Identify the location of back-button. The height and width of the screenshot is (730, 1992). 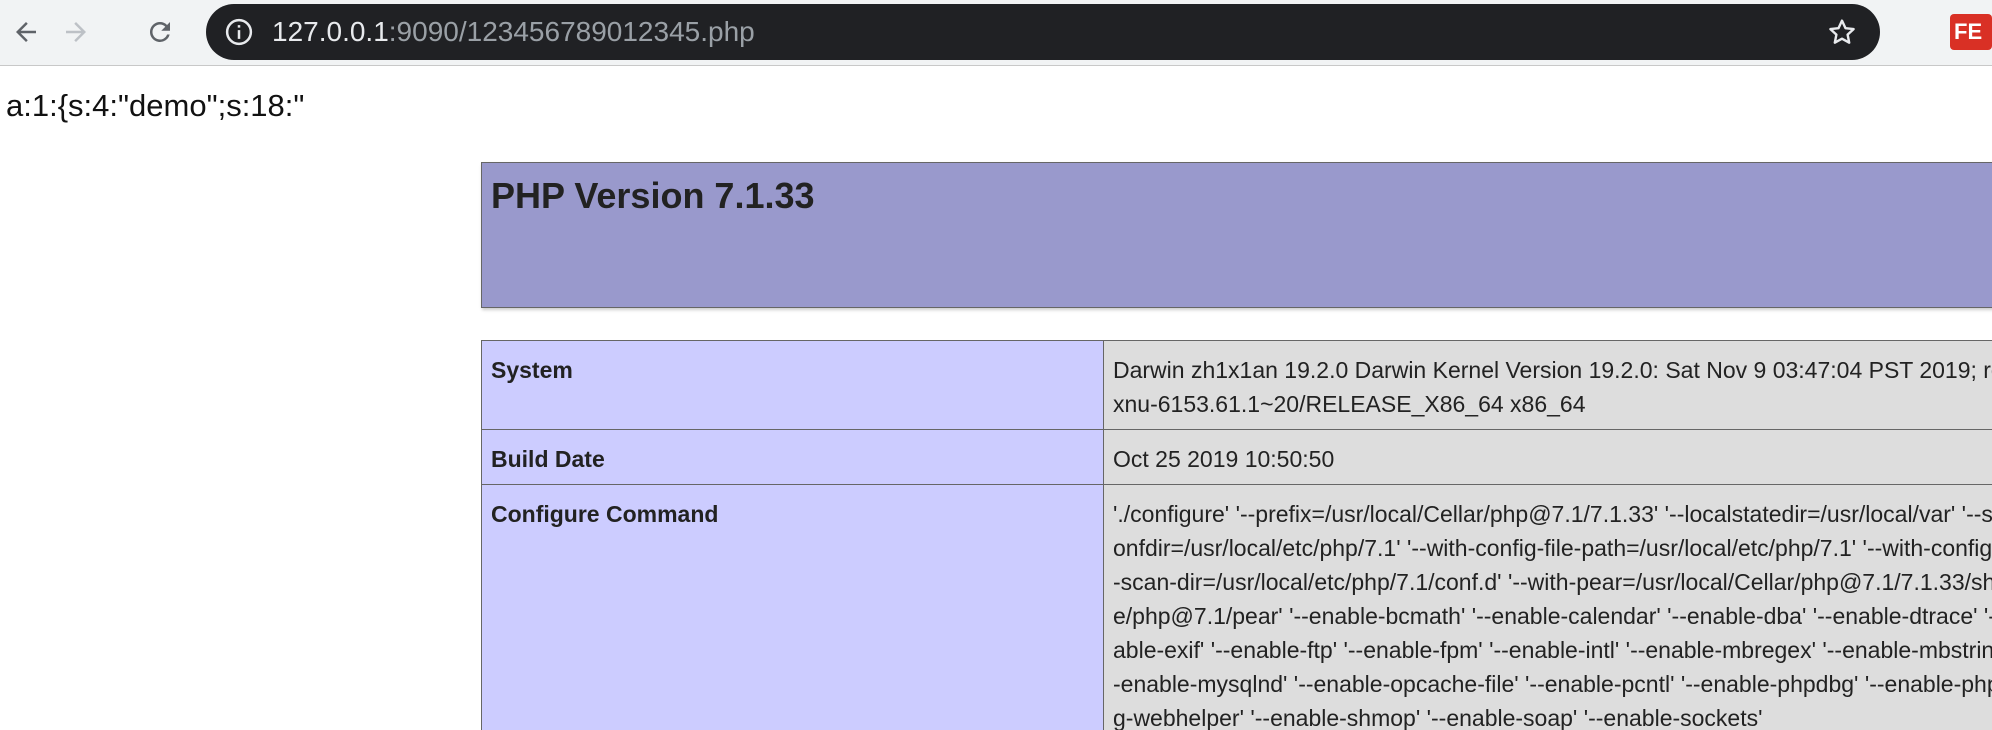
(26, 32).